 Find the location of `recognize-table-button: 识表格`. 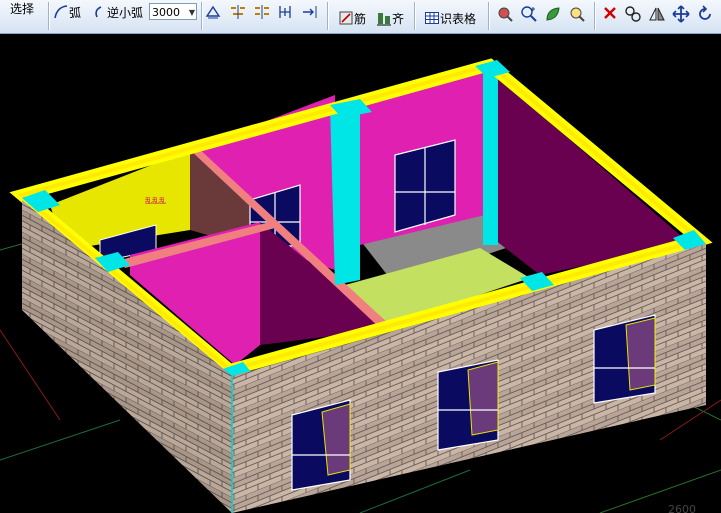

recognize-table-button: 识表格 is located at coordinates (450, 18).